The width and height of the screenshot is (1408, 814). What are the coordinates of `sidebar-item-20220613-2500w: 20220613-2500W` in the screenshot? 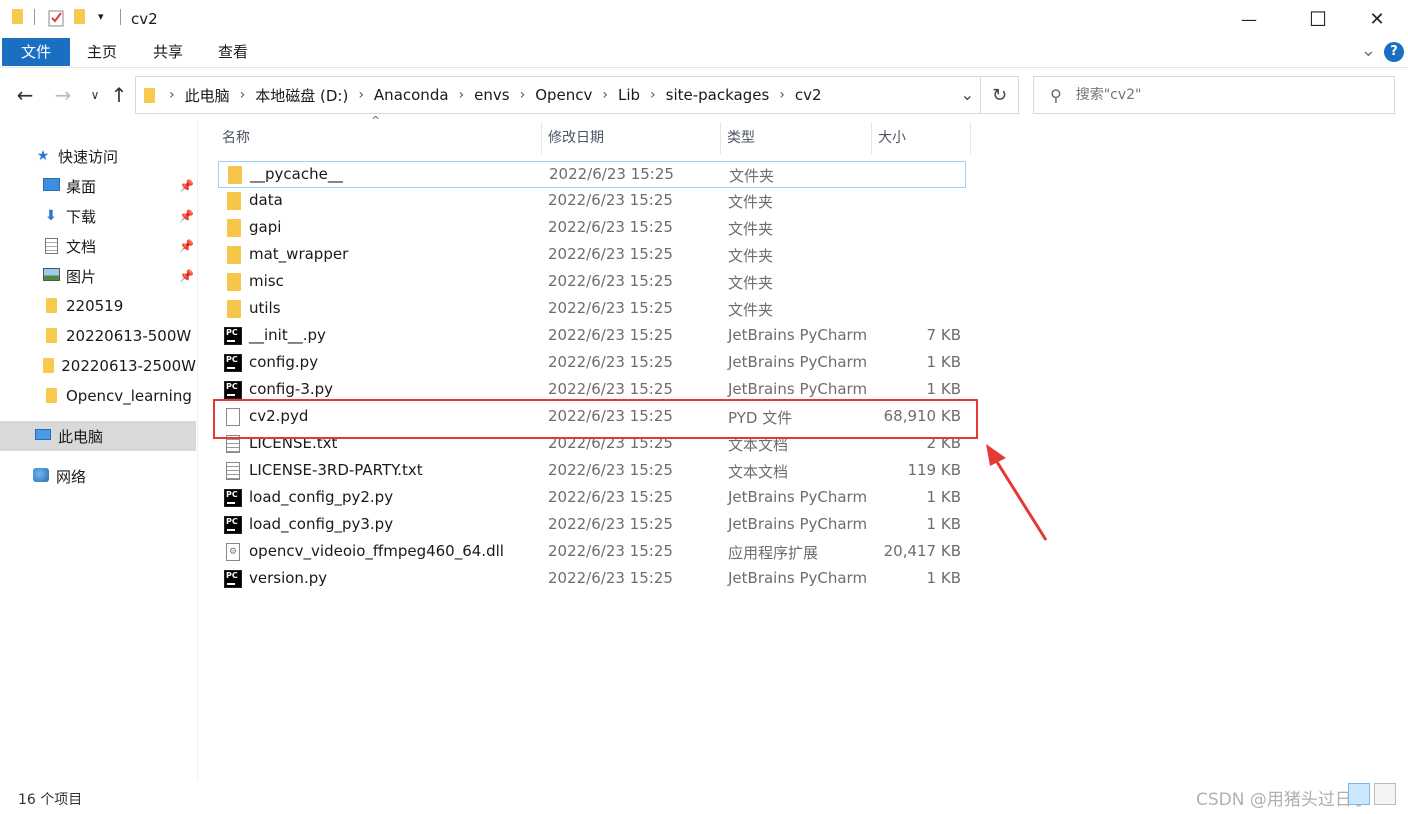 It's located at (98, 366).